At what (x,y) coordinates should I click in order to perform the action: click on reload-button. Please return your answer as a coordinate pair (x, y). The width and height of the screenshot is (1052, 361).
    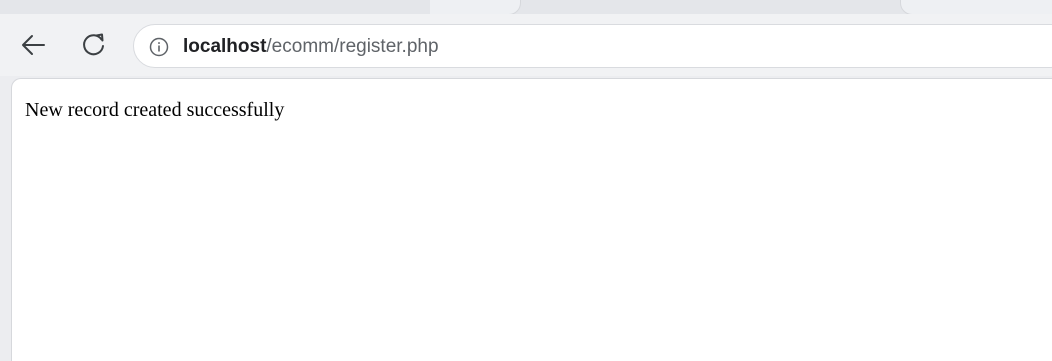
    Looking at the image, I should click on (94, 45).